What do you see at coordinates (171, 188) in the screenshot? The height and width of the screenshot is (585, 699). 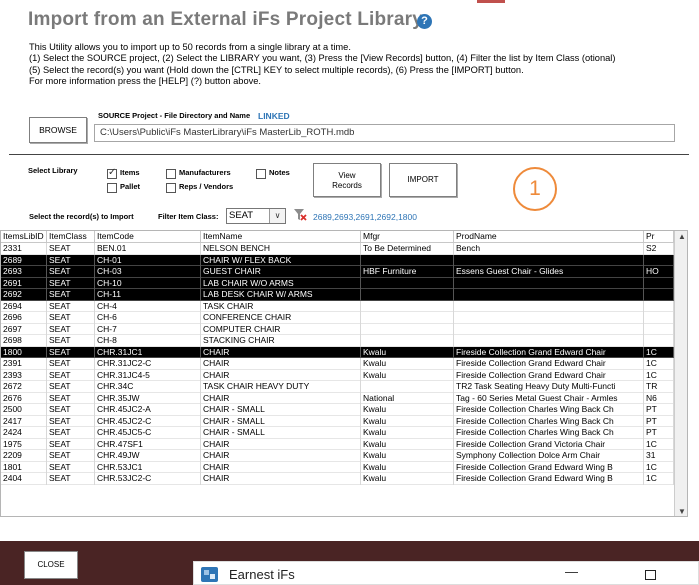 I see `reps-vendors-checkbox` at bounding box center [171, 188].